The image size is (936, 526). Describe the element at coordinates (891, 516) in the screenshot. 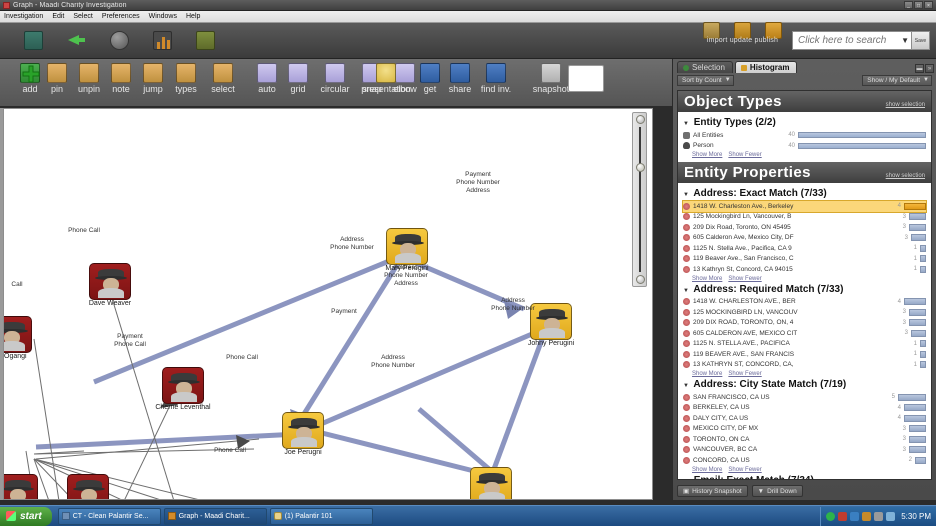

I see `app-icon` at that location.